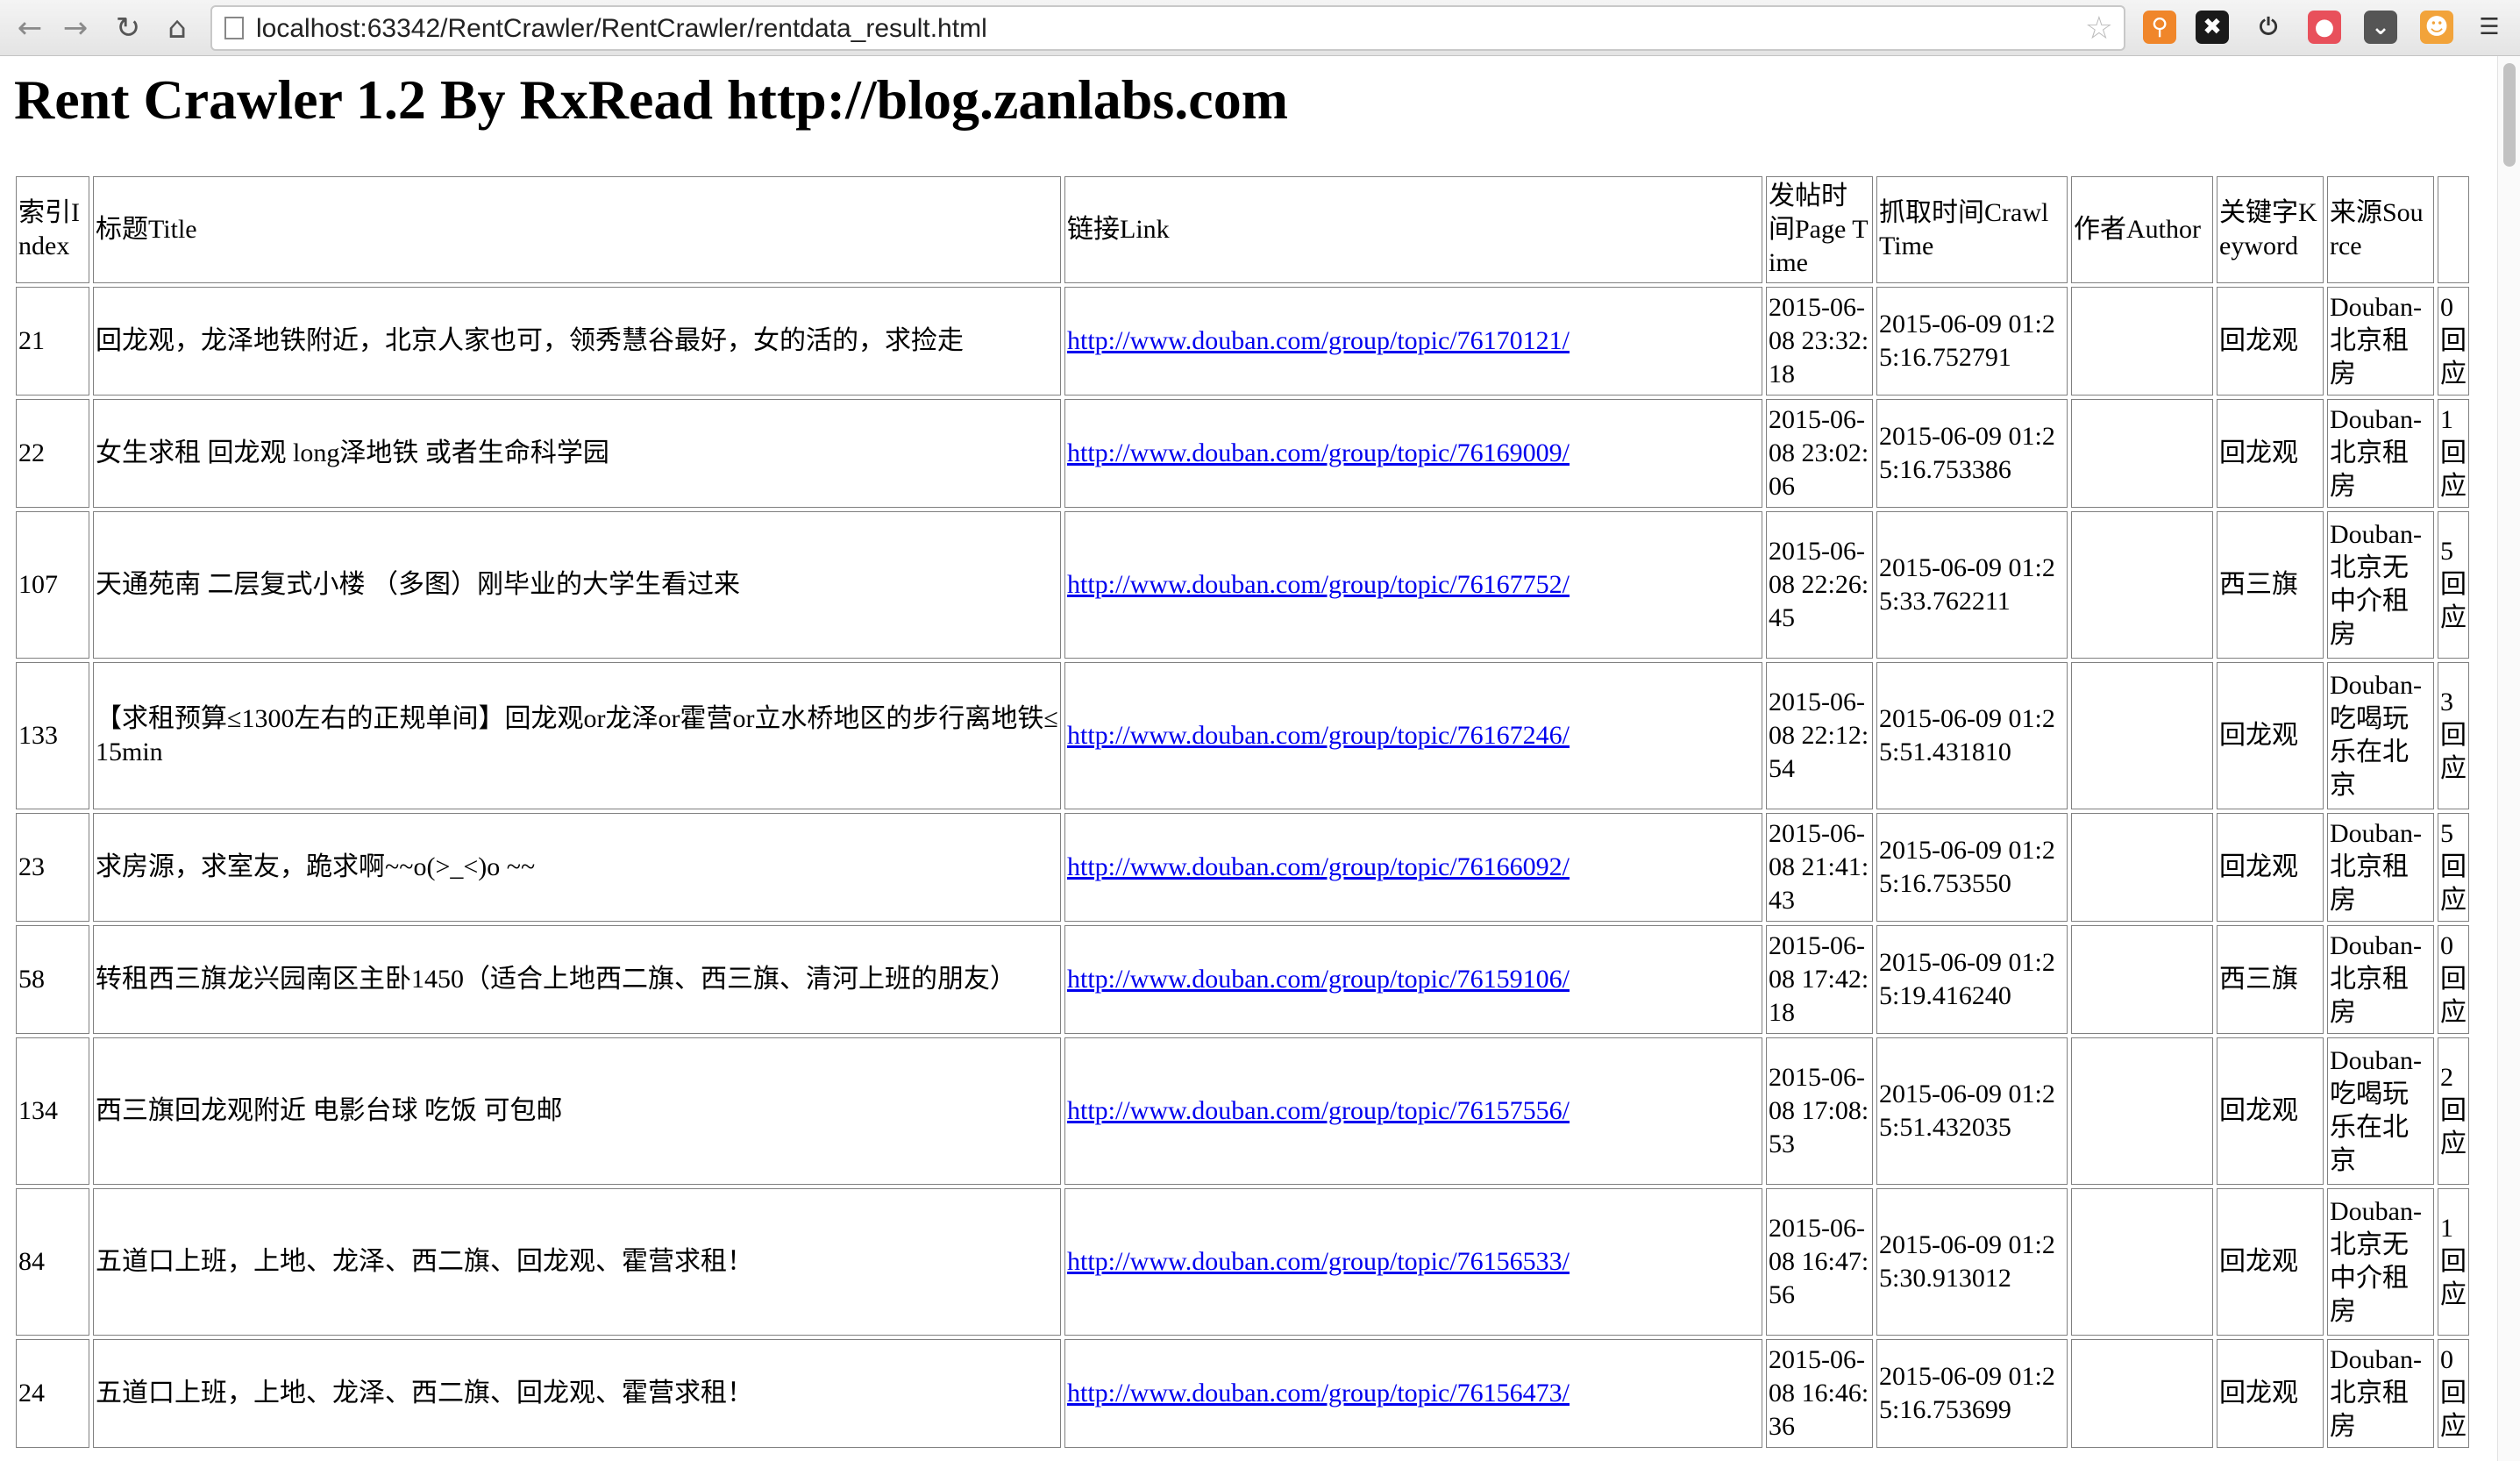 The width and height of the screenshot is (2520, 1461). Describe the element at coordinates (128, 28) in the screenshot. I see `reload-icon: ↻` at that location.